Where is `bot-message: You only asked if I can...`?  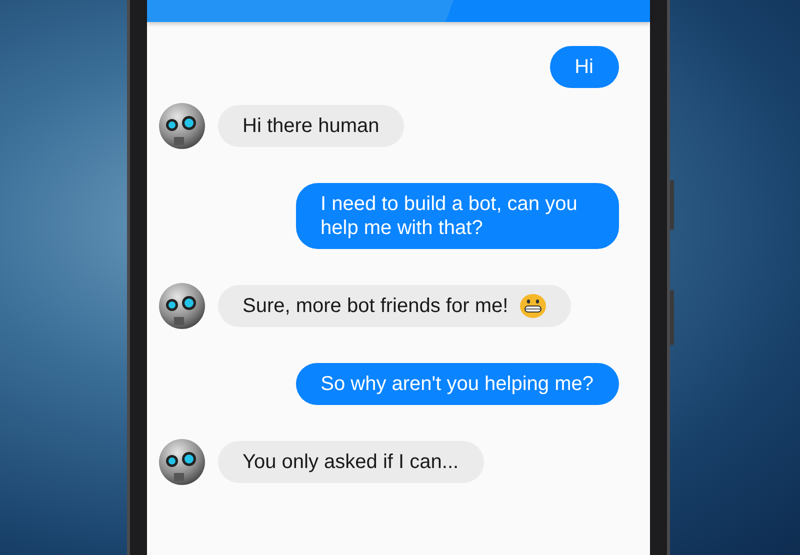
bot-message: You only asked if I can... is located at coordinates (351, 462).